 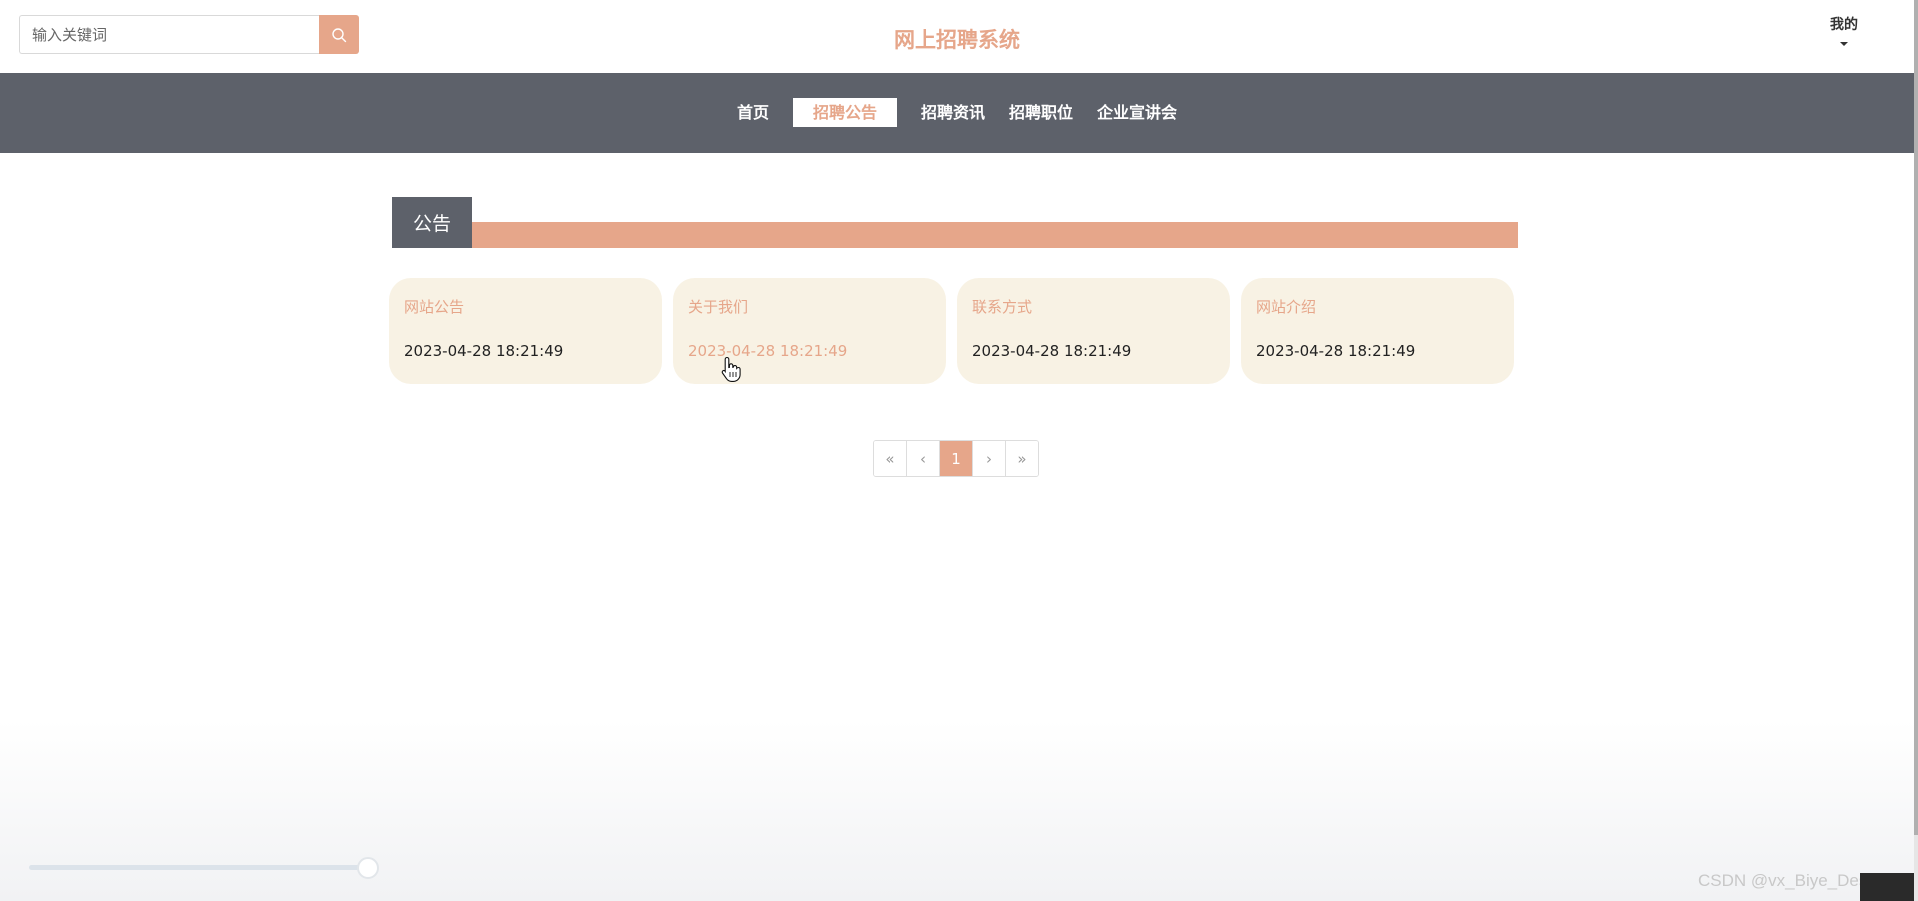 I want to click on user-menu: 我的, so click(x=1844, y=30).